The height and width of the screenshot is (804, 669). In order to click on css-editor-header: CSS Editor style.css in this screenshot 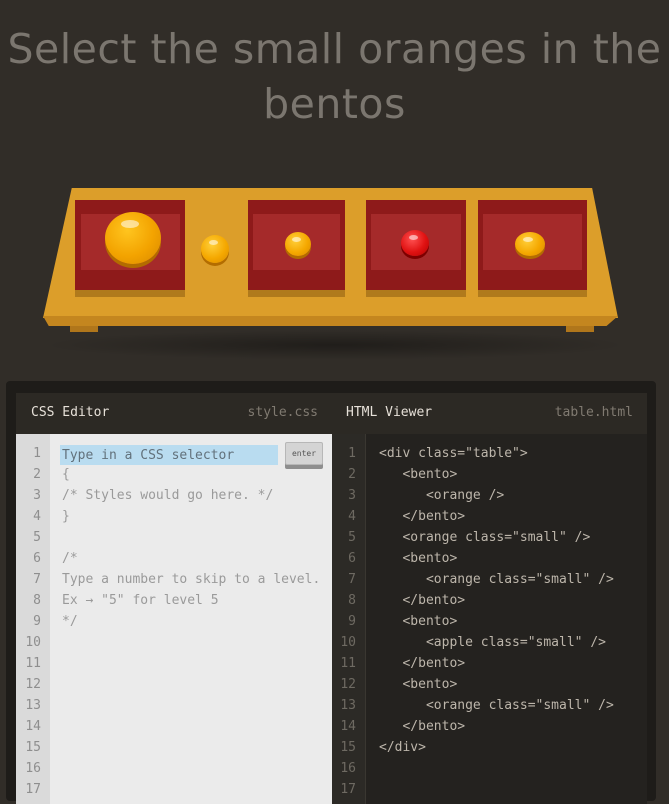, I will do `click(174, 413)`.